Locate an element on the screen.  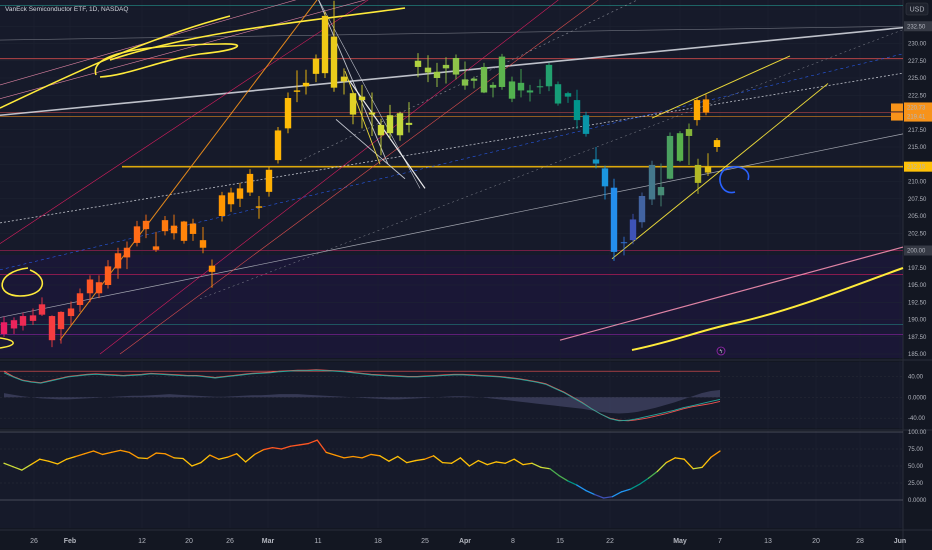
chart-title: VanEck Semiconductor ETF, 1D, NASDAQ is located at coordinates (66, 9).